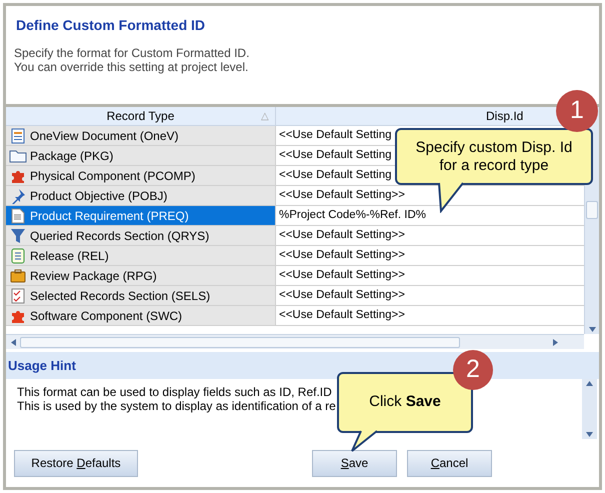  What do you see at coordinates (141, 155) in the screenshot?
I see `record-type-cell: Package (PKG)` at bounding box center [141, 155].